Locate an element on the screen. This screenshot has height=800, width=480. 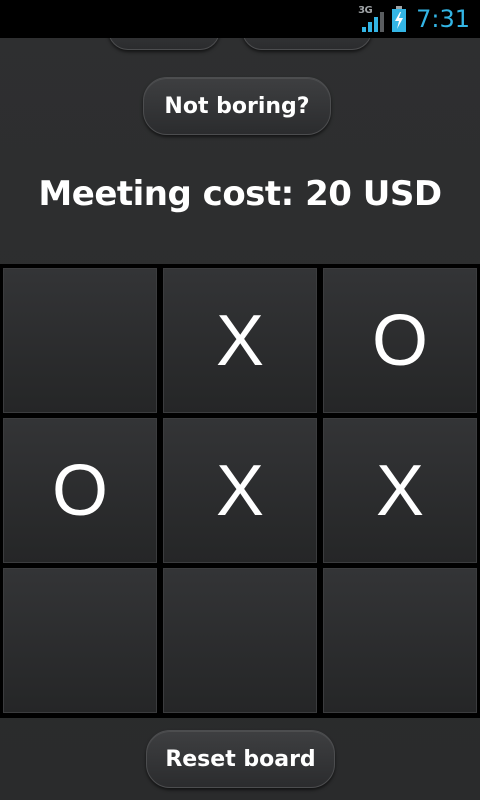
battery-charging-icon is located at coordinates (399, 19).